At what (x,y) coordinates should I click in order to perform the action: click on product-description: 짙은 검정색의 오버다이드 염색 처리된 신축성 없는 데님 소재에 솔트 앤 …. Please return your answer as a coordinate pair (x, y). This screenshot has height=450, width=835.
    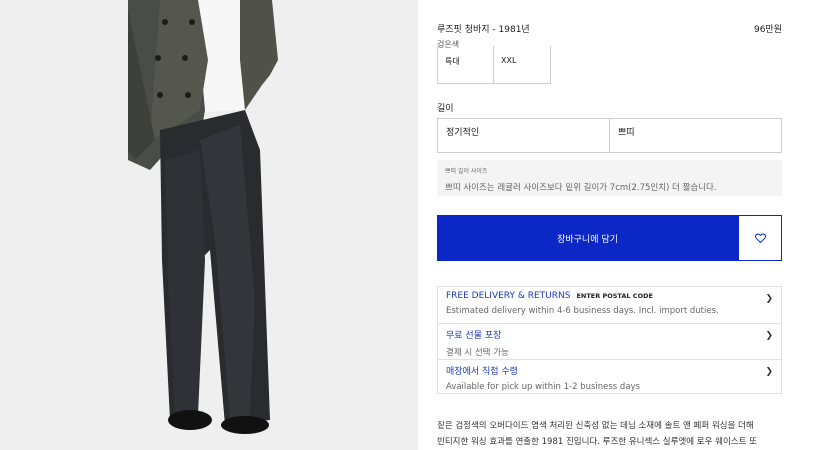
    Looking at the image, I should click on (609, 434).